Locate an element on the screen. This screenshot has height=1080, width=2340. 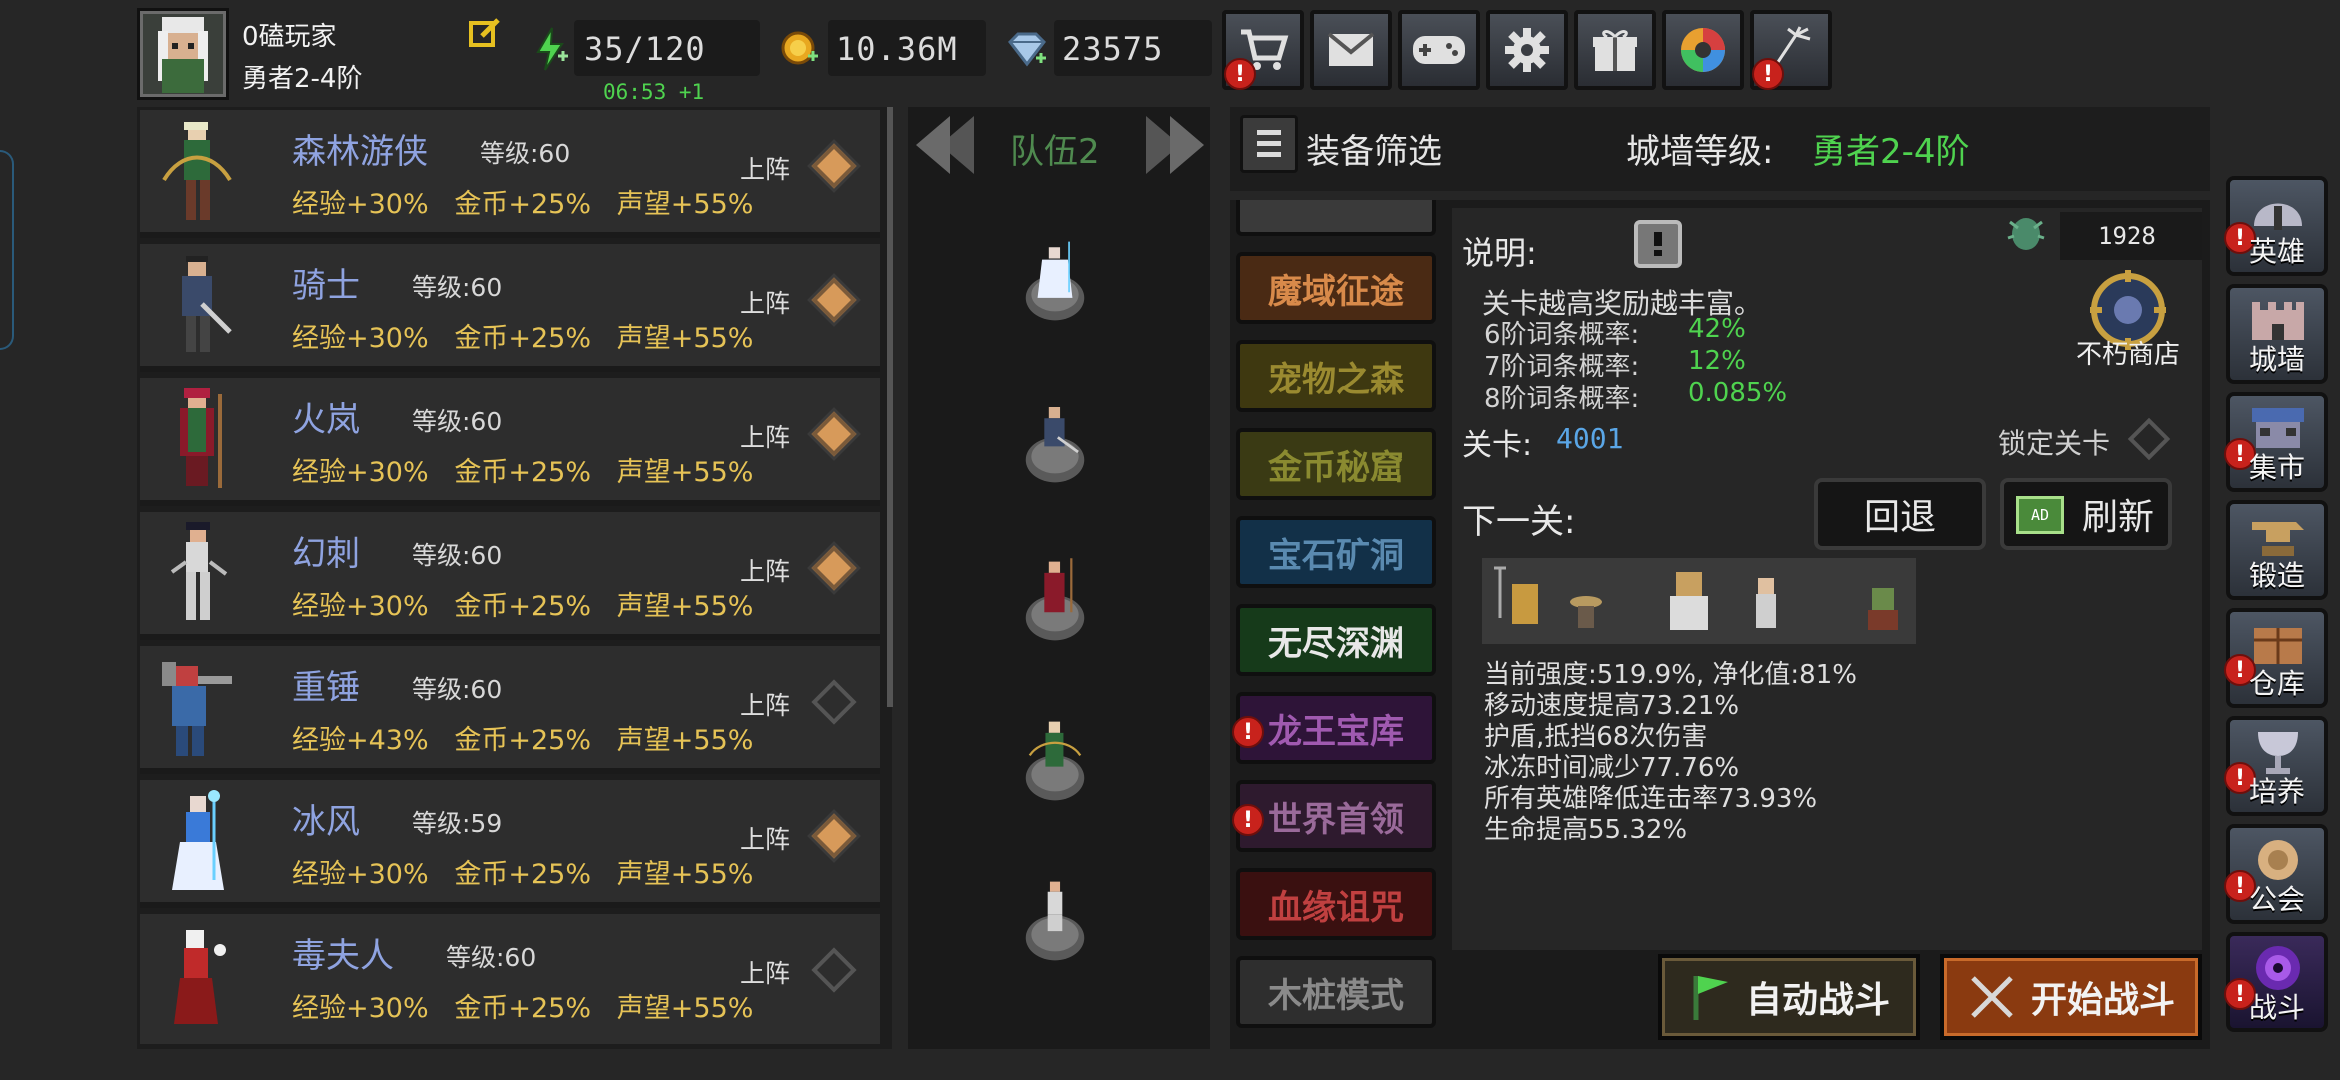
auto-battle-button: 自动战斗 is located at coordinates (1789, 997).